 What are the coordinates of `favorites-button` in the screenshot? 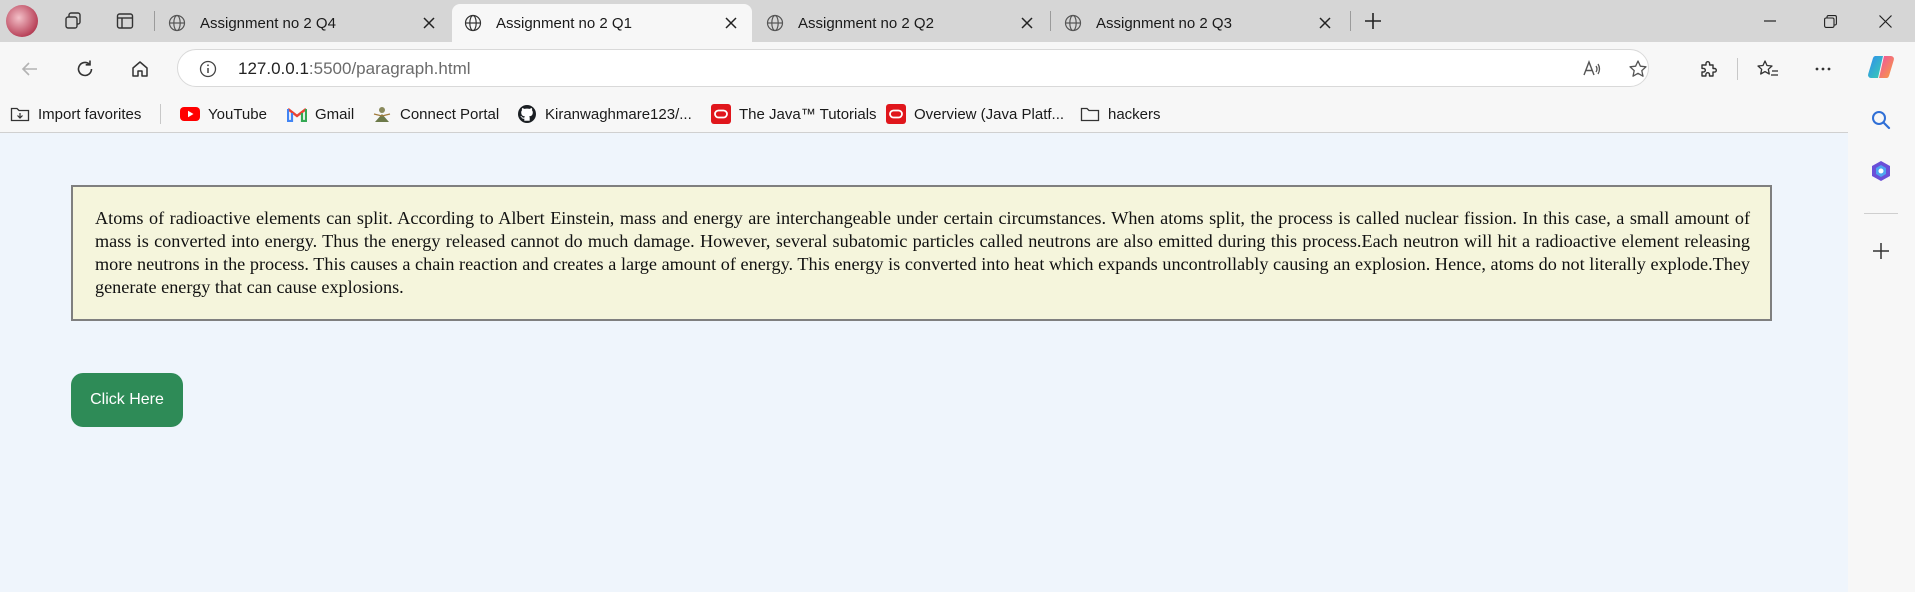 It's located at (1768, 69).